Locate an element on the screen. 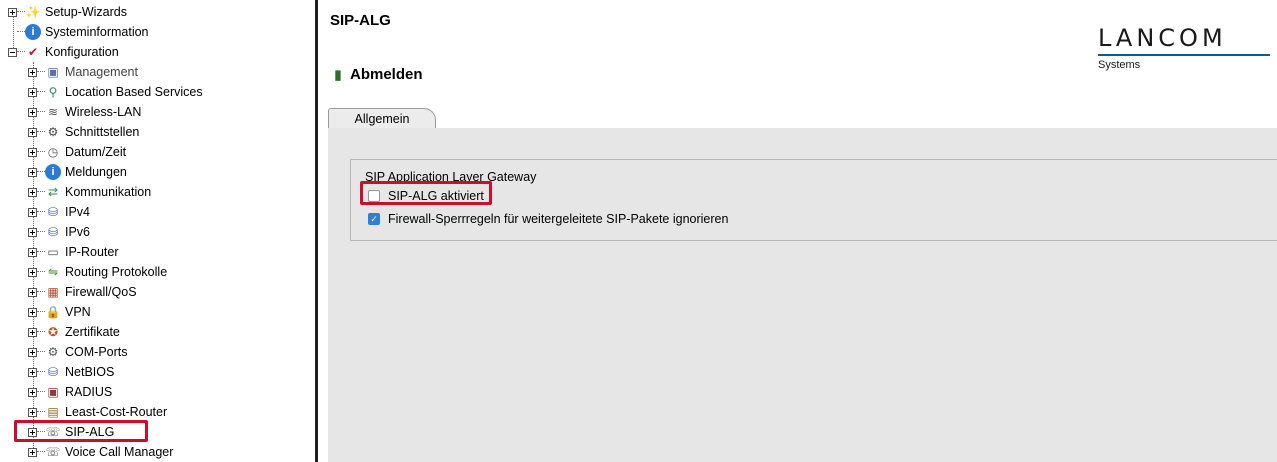  tree-item-label: RADIUS is located at coordinates (89, 392).